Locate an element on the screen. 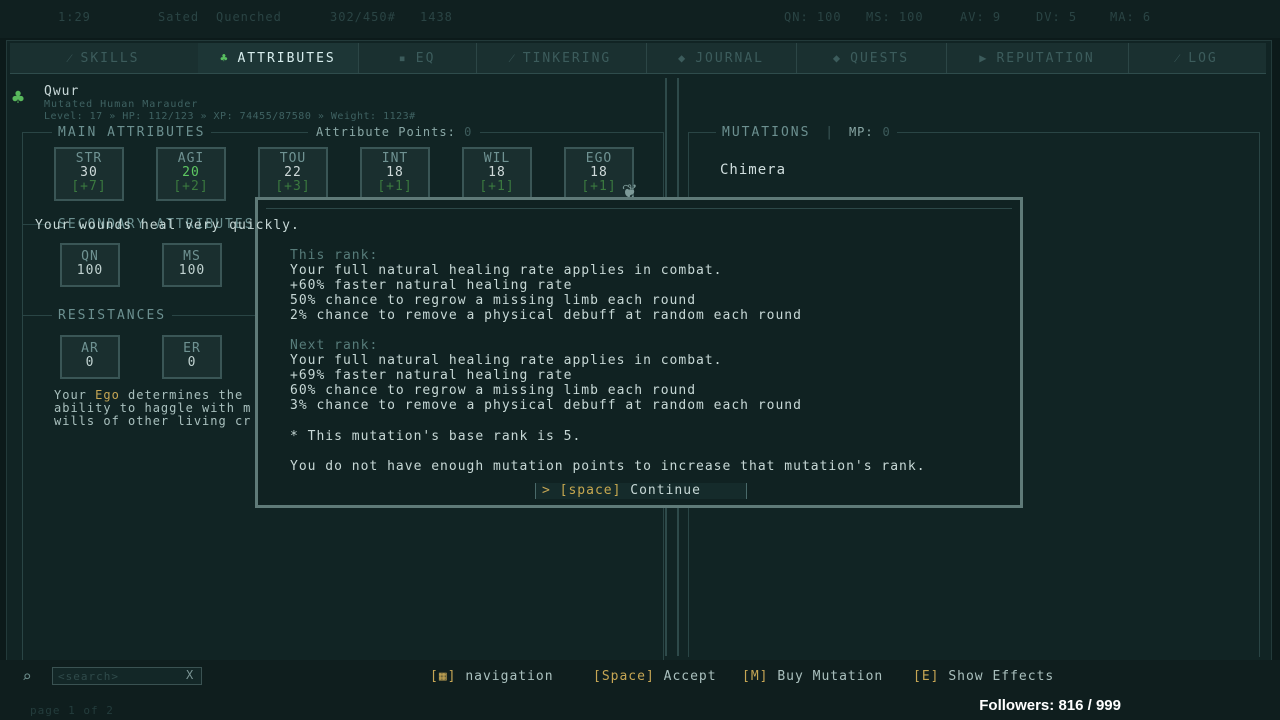  dpad-icon: [▦] is located at coordinates (443, 676).